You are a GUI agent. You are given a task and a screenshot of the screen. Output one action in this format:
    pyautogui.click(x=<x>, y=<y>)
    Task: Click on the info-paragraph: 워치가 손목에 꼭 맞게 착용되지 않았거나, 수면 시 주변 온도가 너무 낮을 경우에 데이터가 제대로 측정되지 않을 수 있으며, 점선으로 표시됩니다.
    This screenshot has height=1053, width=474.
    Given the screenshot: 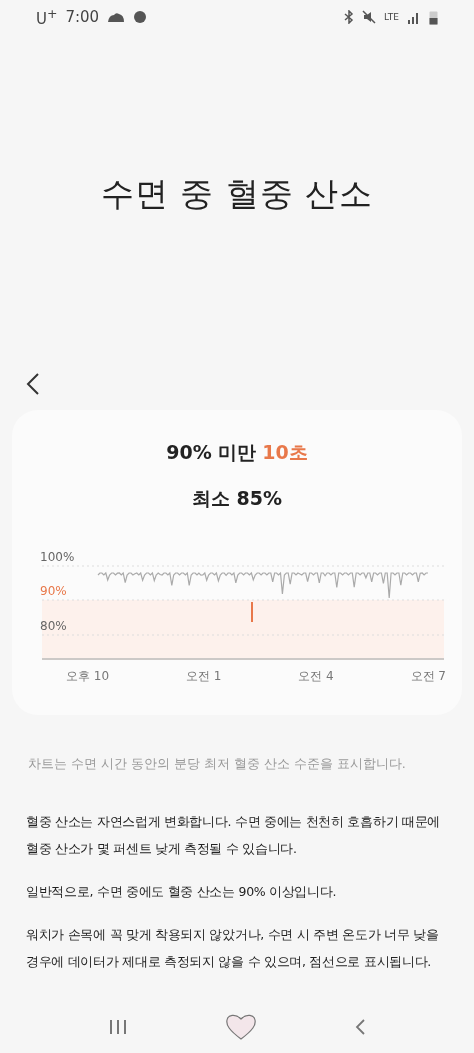 What is the action you would take?
    pyautogui.click(x=233, y=948)
    